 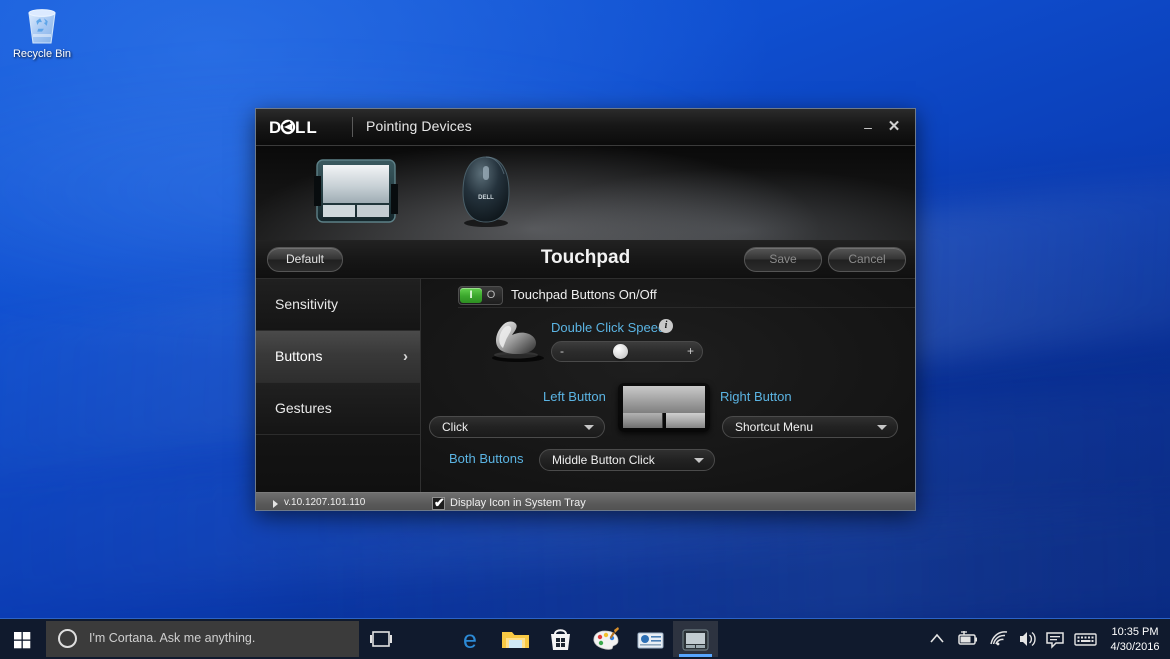 I want to click on taskbar-app-paint, so click(x=605, y=639).